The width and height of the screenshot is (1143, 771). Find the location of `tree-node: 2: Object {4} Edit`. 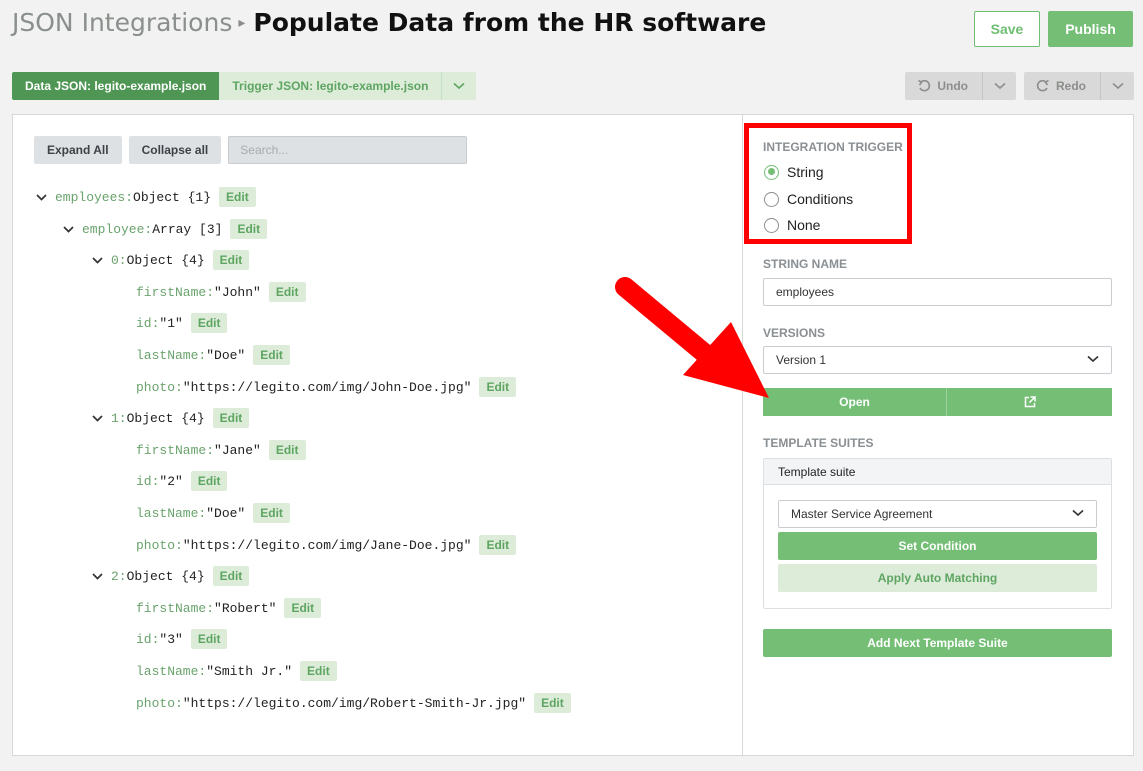

tree-node: 2: Object {4} Edit is located at coordinates (170, 576).